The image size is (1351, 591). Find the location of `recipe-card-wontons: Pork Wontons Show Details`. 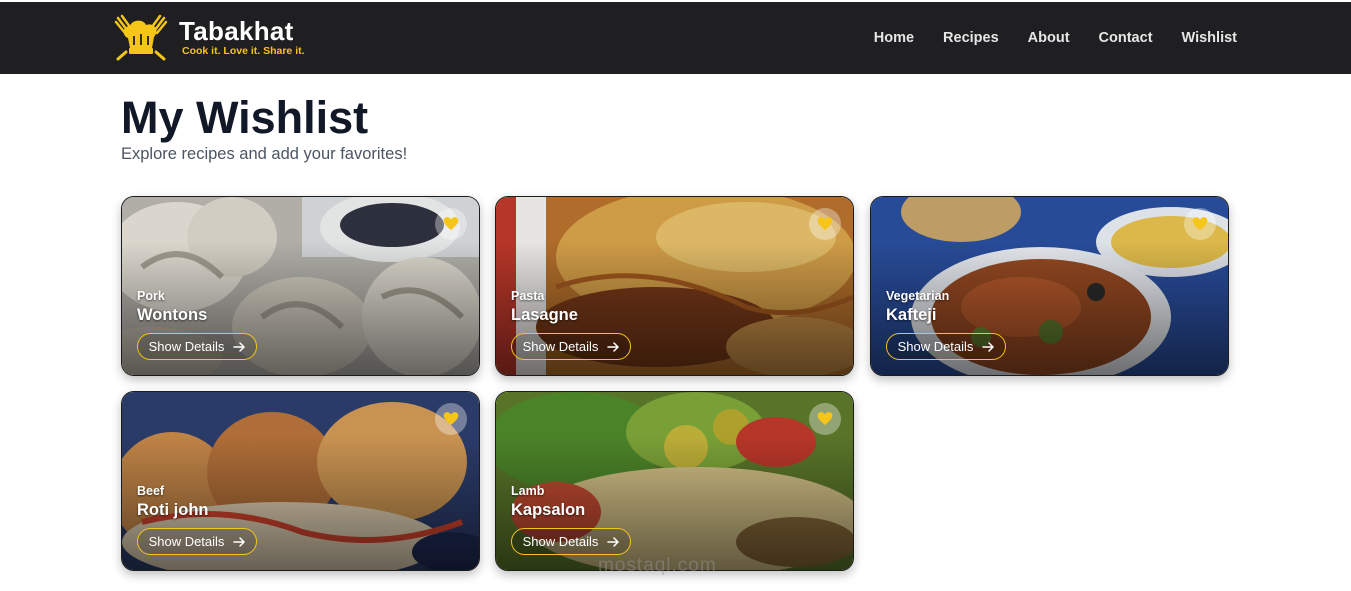

recipe-card-wontons: Pork Wontons Show Details is located at coordinates (300, 286).